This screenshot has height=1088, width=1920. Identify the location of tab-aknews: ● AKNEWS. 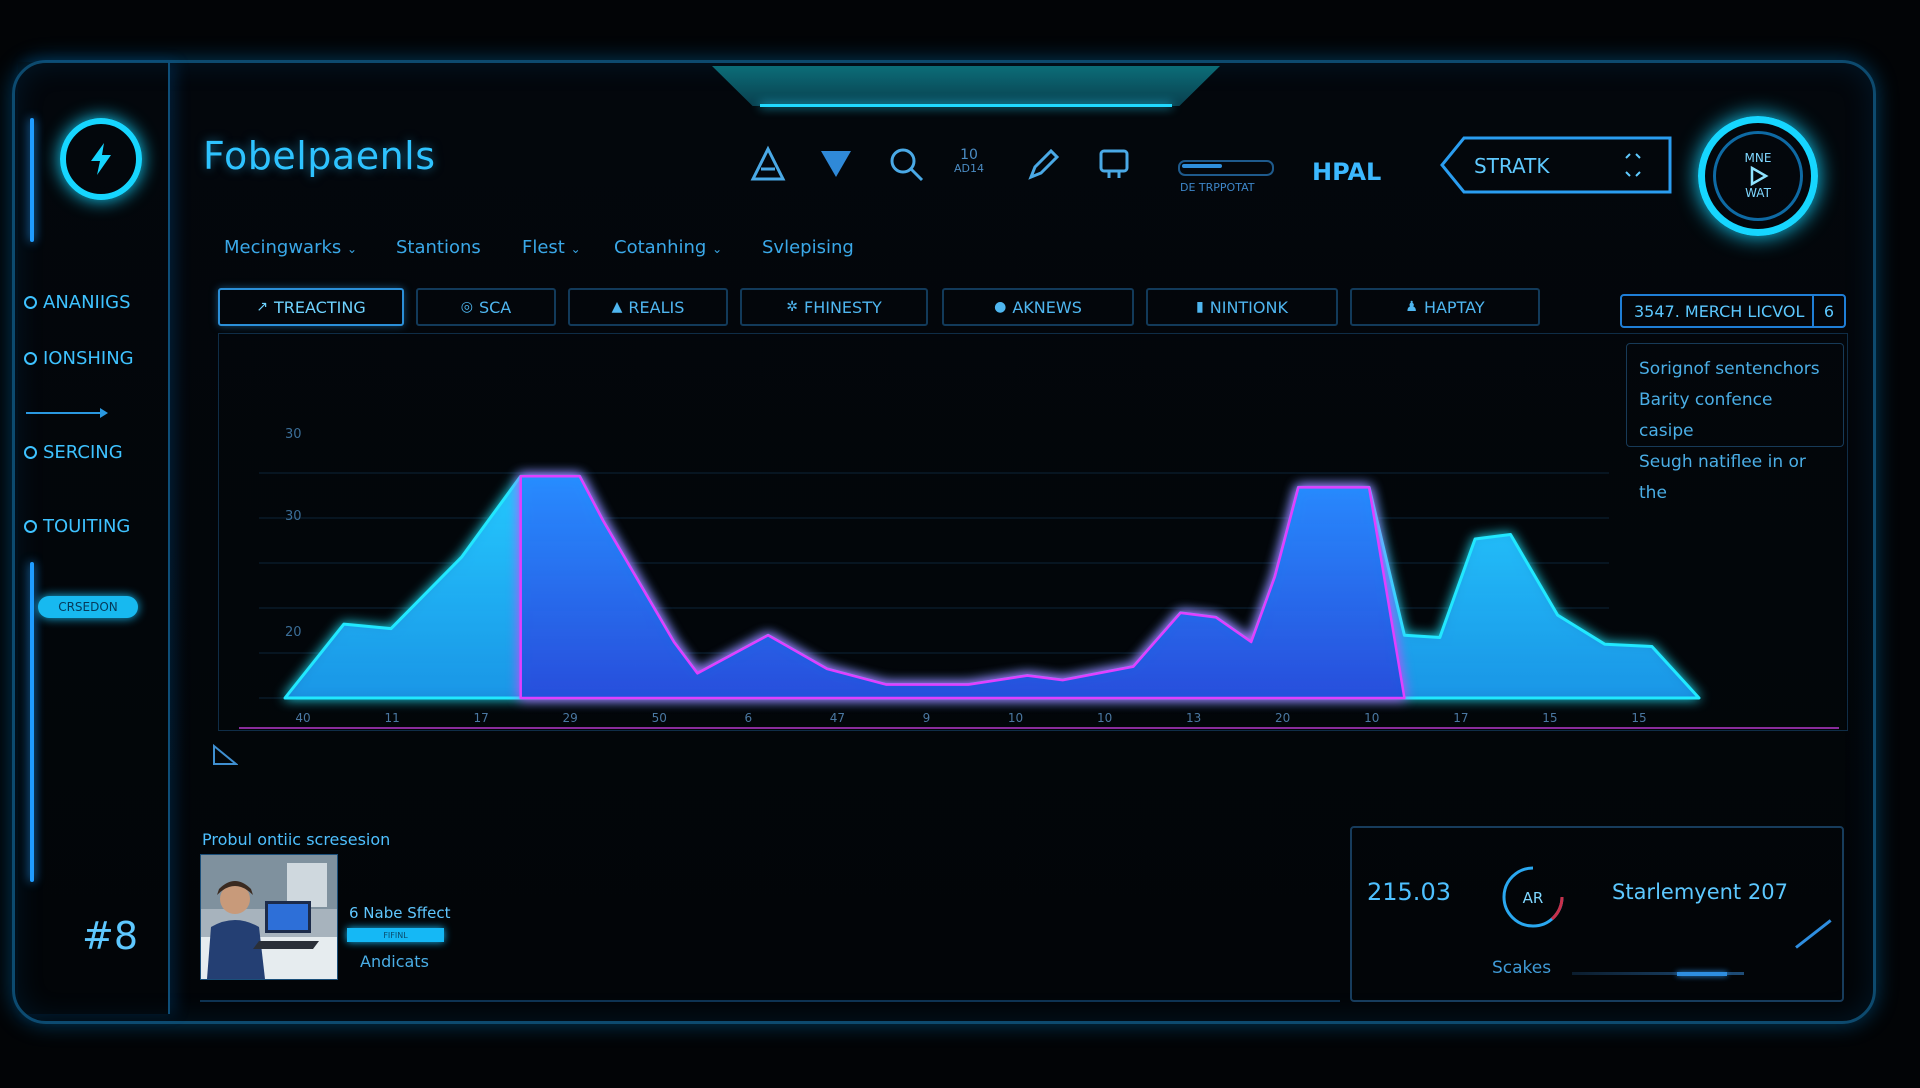
(1038, 307).